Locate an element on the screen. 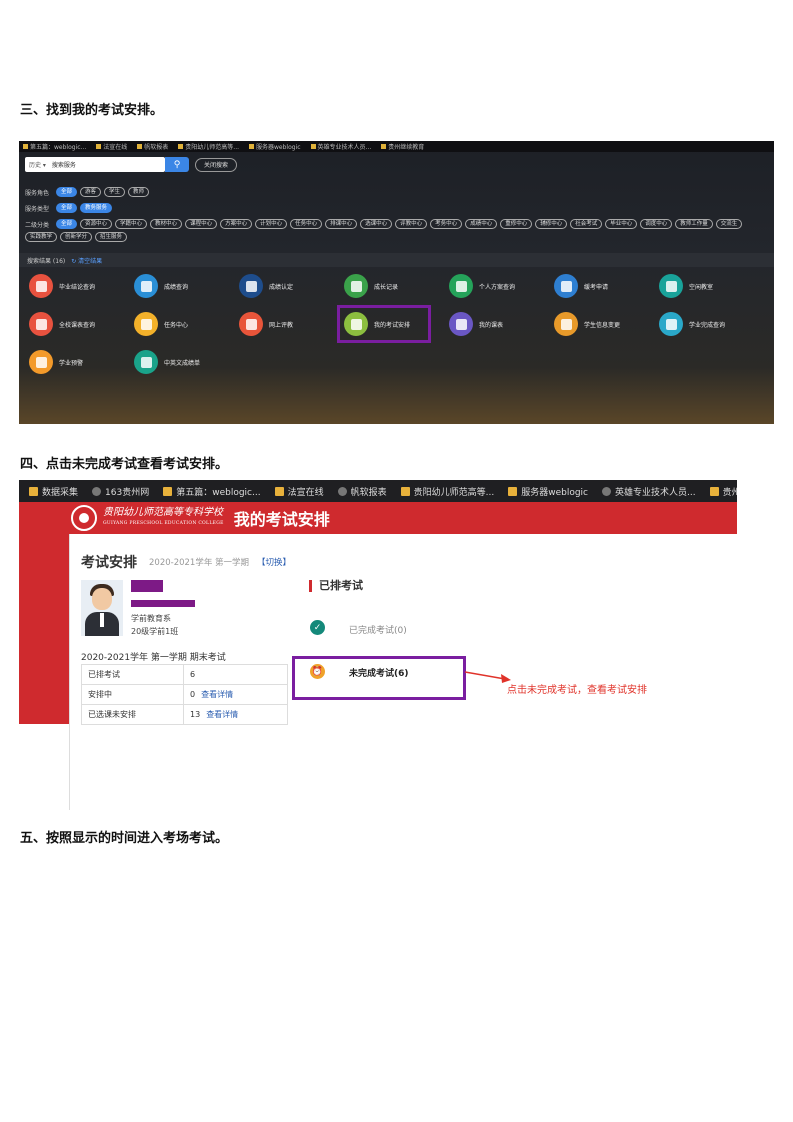 Image resolution: width=793 pixels, height=1122 pixels. service-tile: 毕业结论查询 is located at coordinates (81, 286).